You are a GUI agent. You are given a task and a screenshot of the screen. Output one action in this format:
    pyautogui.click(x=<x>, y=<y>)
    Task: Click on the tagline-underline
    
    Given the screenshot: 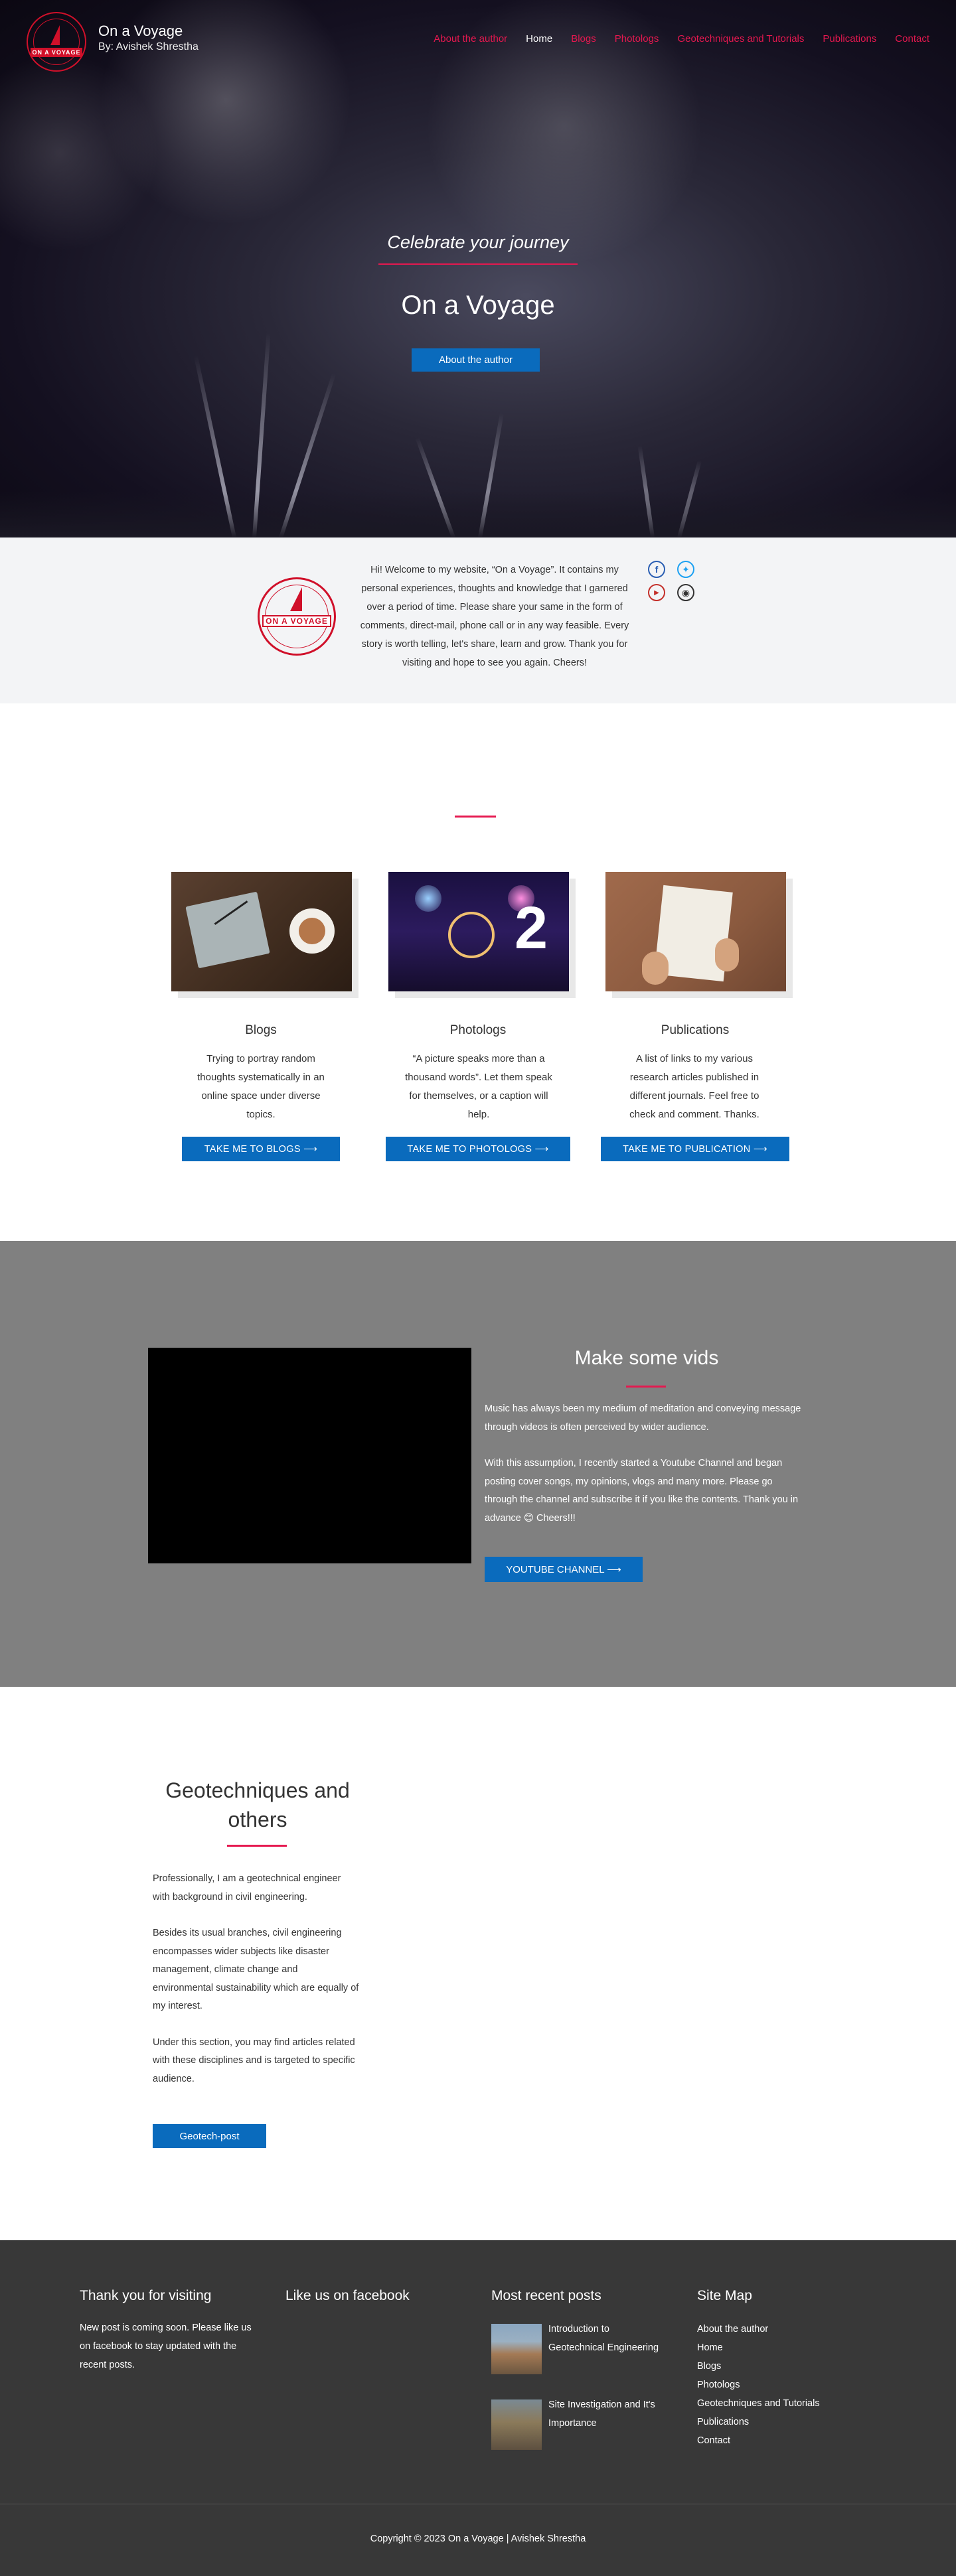 What is the action you would take?
    pyautogui.click(x=478, y=264)
    